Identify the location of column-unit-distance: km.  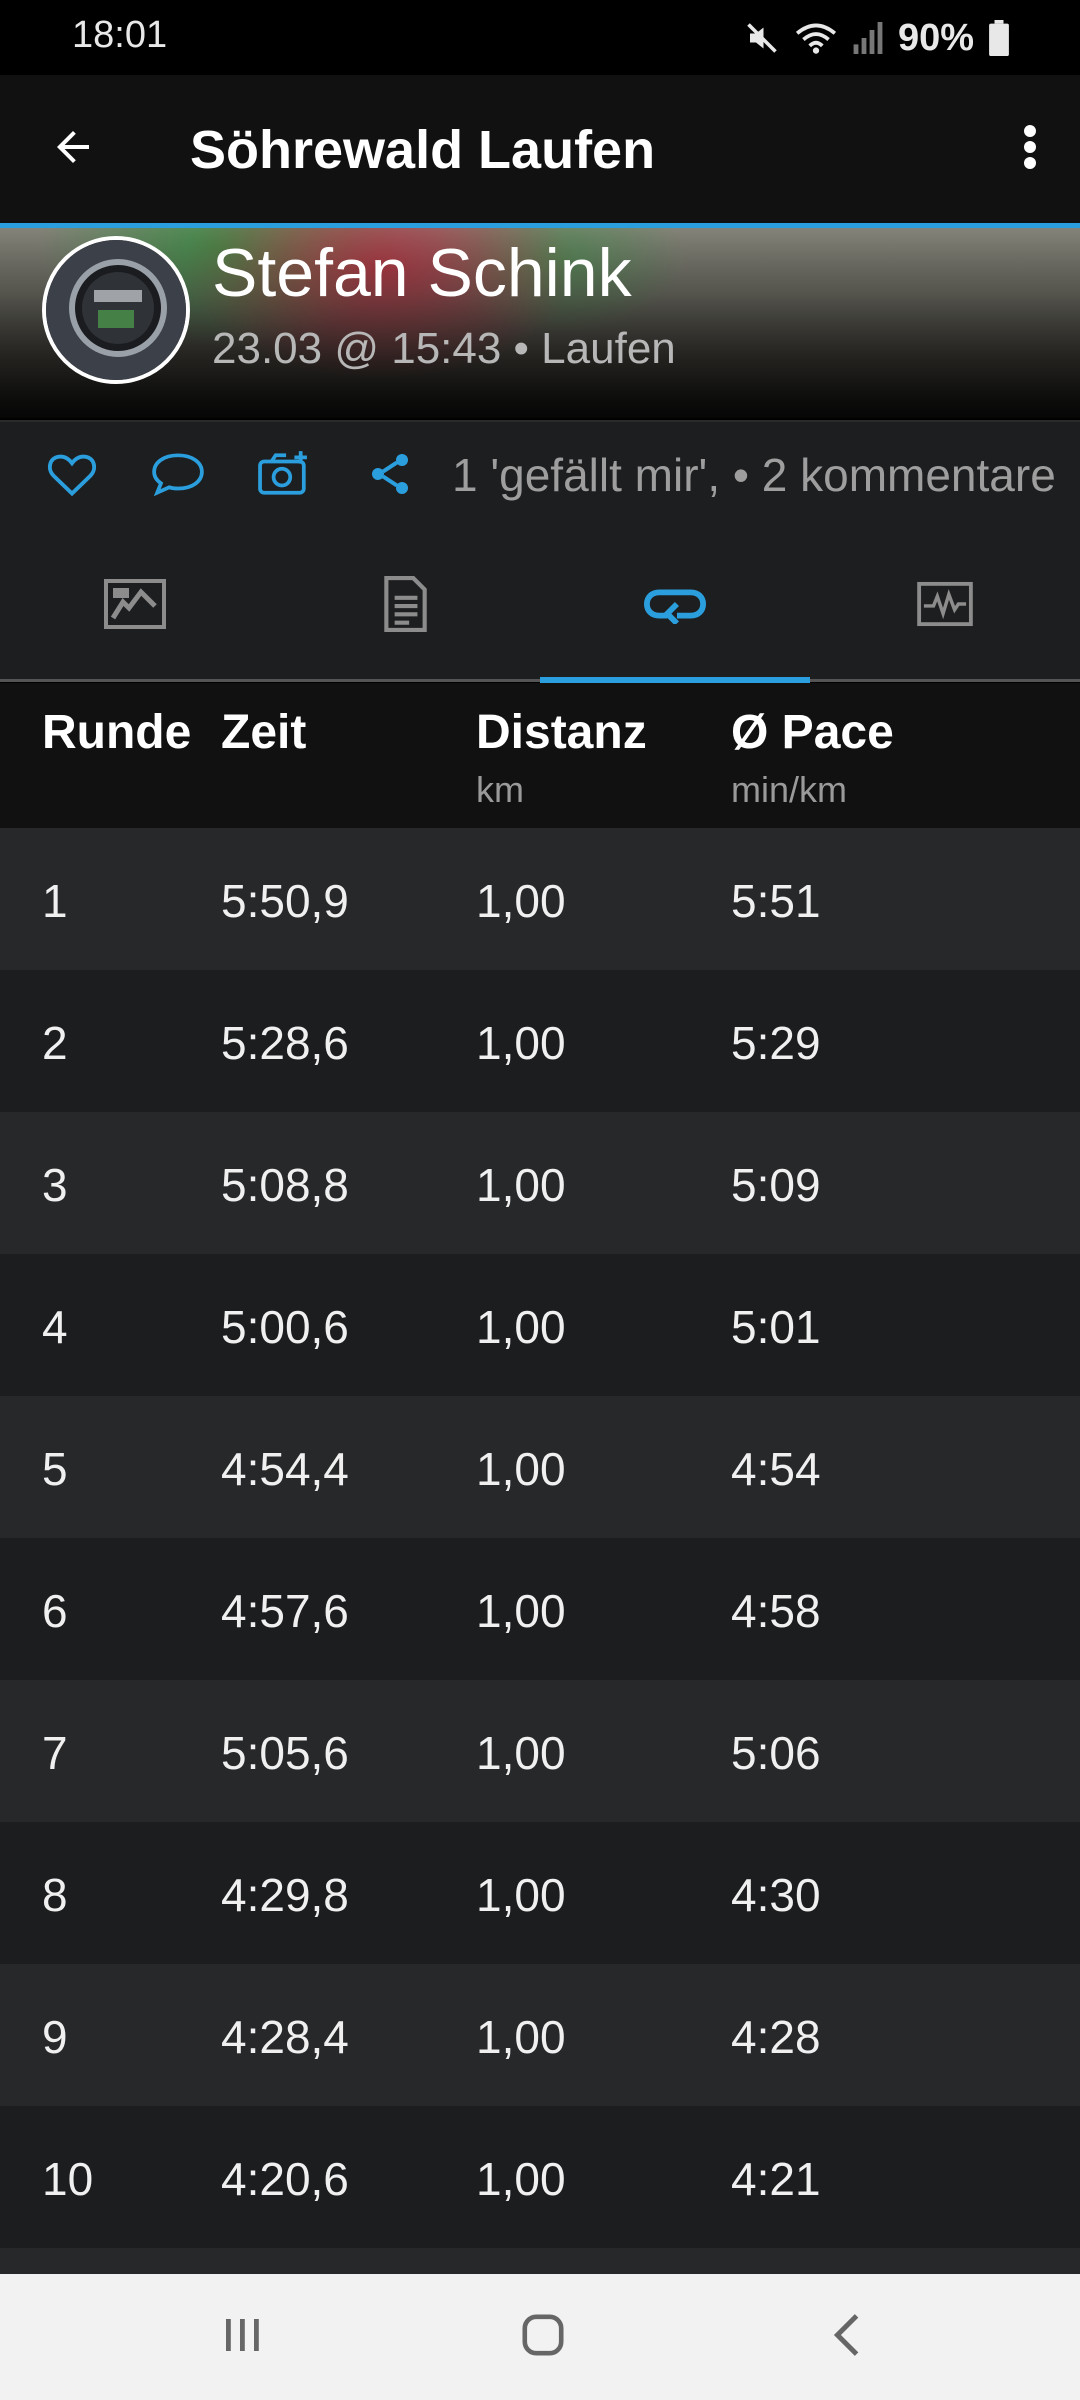
(500, 789).